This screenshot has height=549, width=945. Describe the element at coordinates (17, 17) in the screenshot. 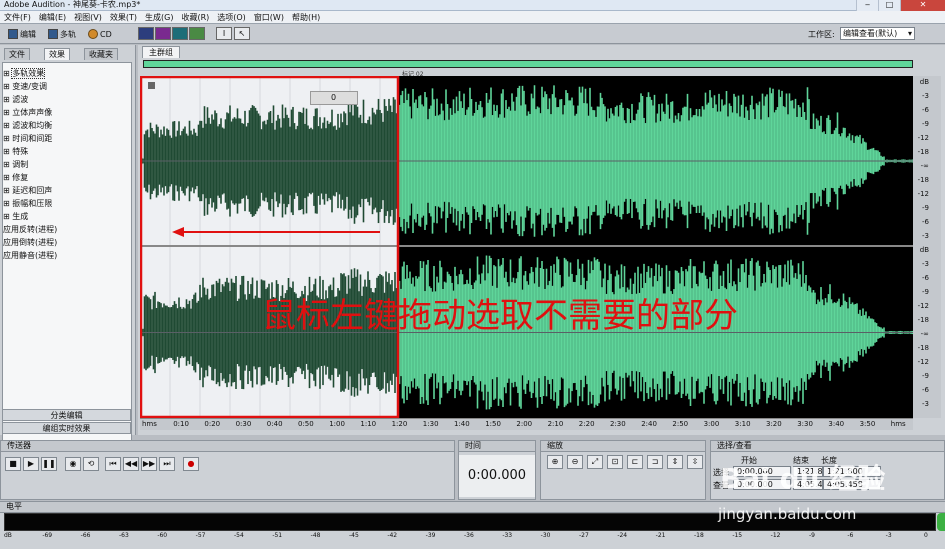

I see `menu-file: 文件(F)` at that location.